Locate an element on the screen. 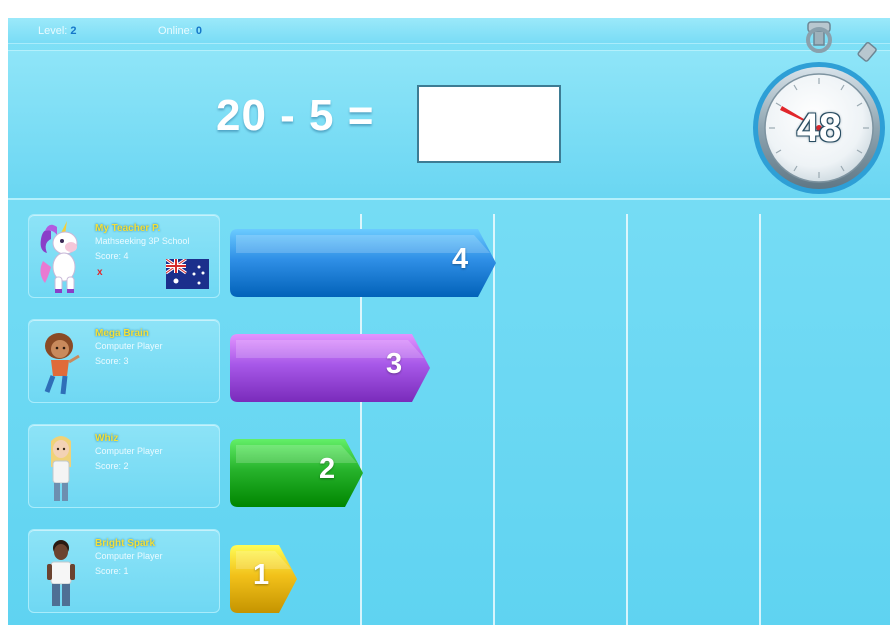 This screenshot has width=890, height=625. player-name: Mega Brain is located at coordinates (122, 333).